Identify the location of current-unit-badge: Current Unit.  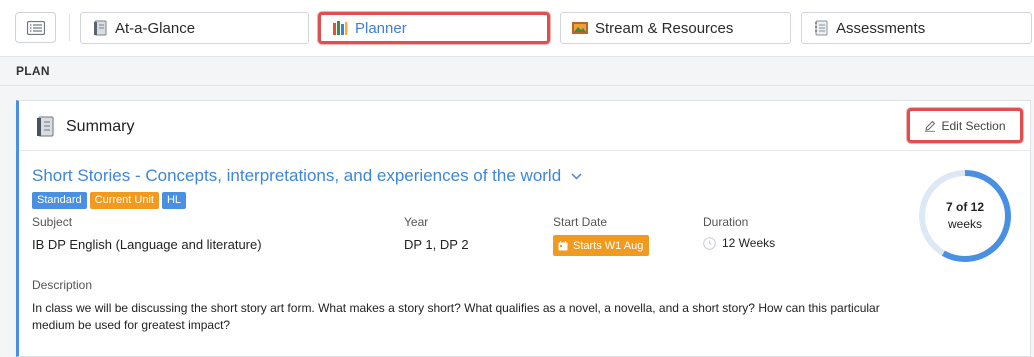
(124, 200).